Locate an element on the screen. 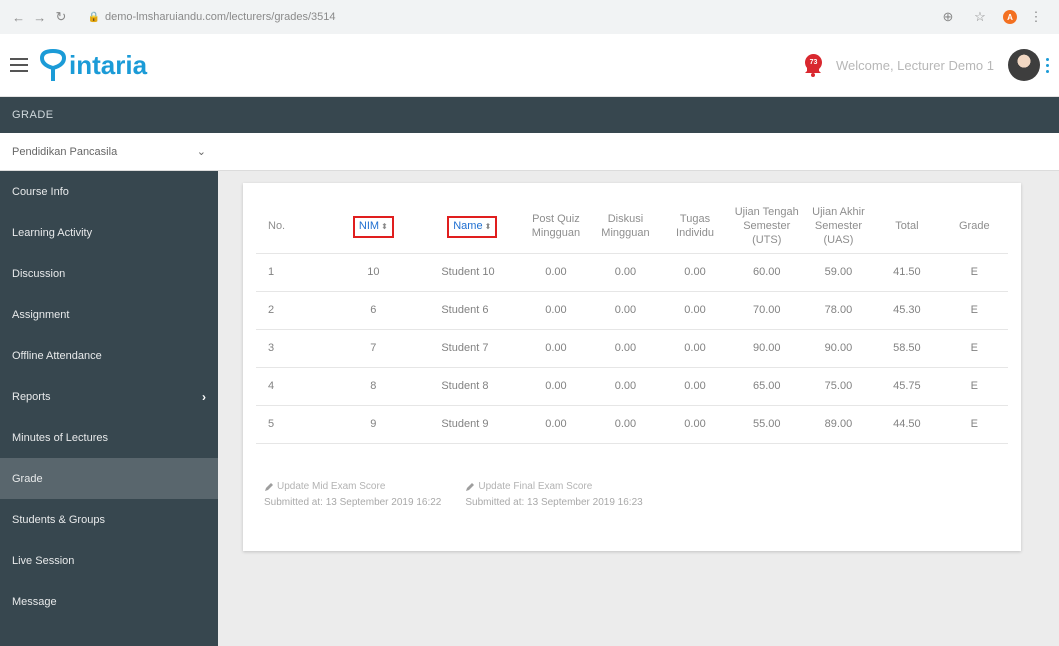 Image resolution: width=1059 pixels, height=646 pixels. header-uts-line1: Ujian Tengah is located at coordinates (766, 212).